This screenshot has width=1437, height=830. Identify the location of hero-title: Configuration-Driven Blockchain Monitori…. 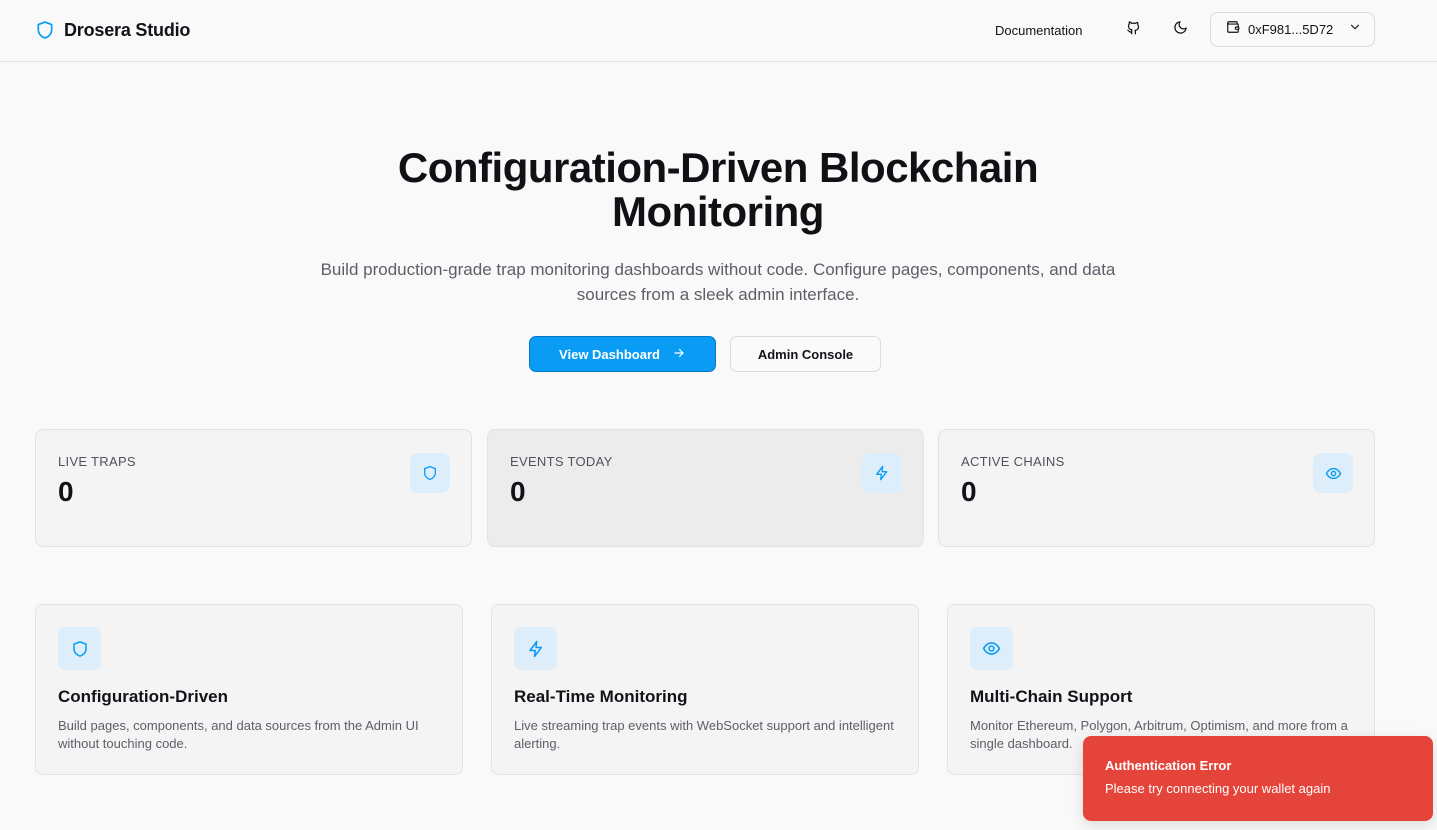
(718, 189).